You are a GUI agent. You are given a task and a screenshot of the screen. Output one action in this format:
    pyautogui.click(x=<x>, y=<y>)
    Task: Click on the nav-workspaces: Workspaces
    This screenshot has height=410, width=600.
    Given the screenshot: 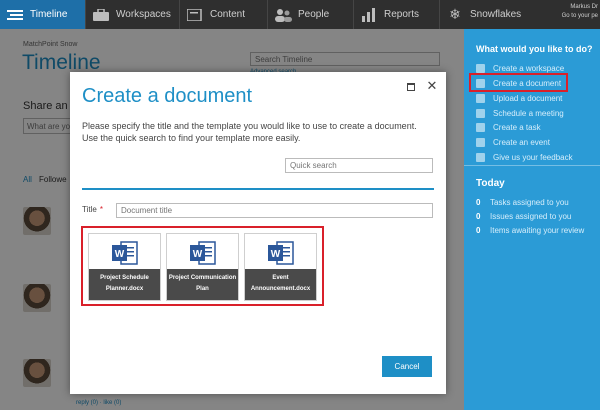 What is the action you would take?
    pyautogui.click(x=133, y=14)
    